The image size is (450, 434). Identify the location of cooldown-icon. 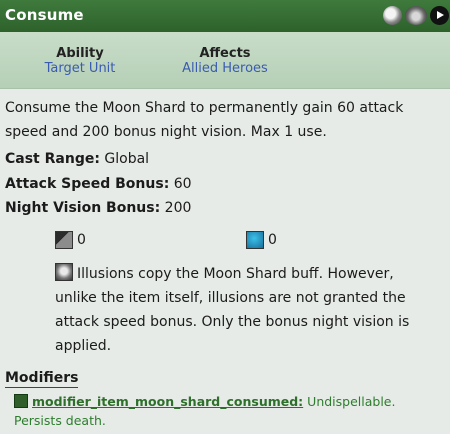
(64, 240).